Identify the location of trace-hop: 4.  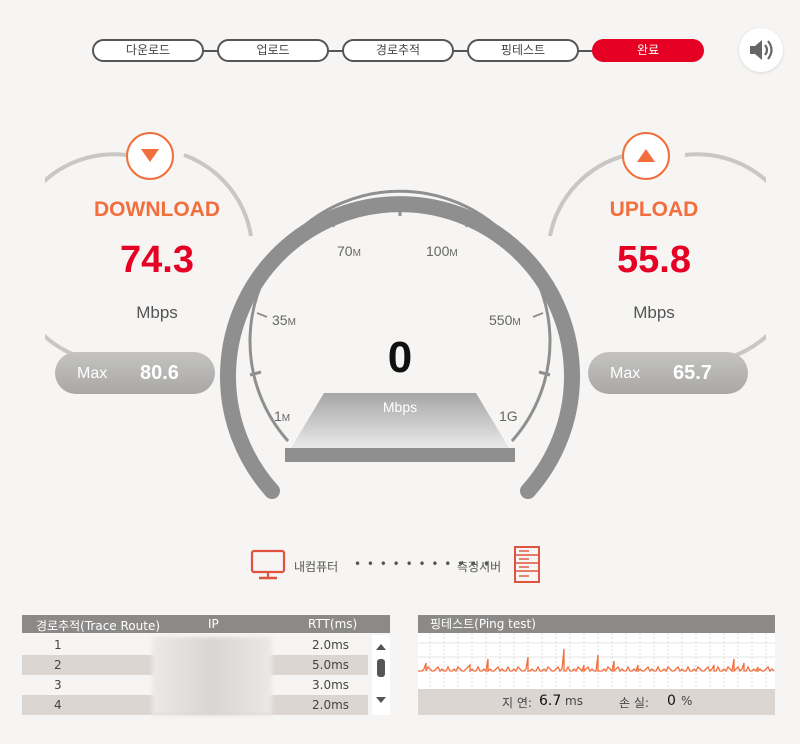
(58, 705).